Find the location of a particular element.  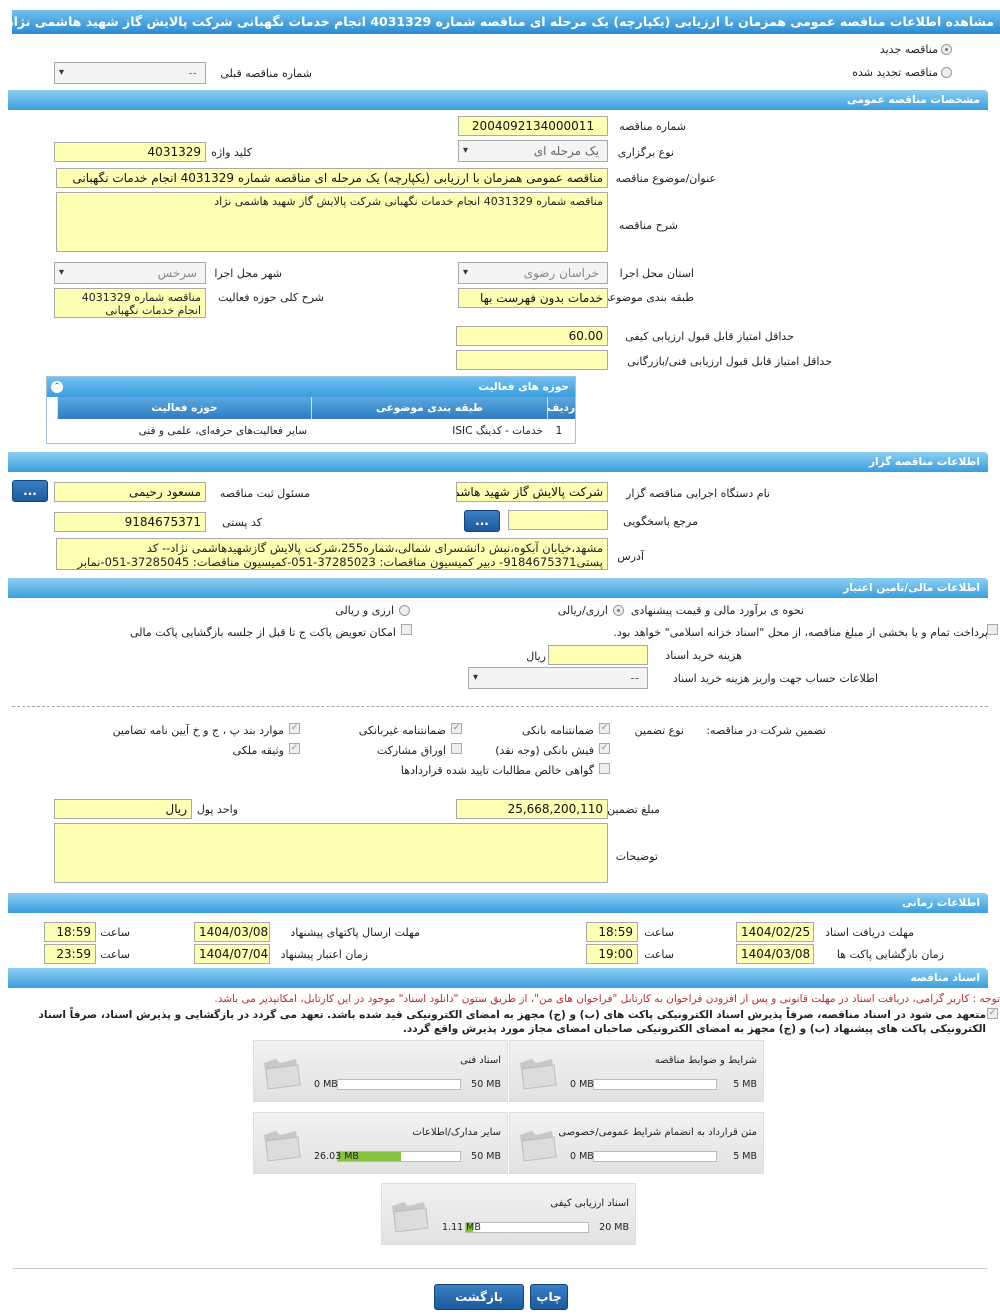

g5-checkbox is located at coordinates (456, 748).